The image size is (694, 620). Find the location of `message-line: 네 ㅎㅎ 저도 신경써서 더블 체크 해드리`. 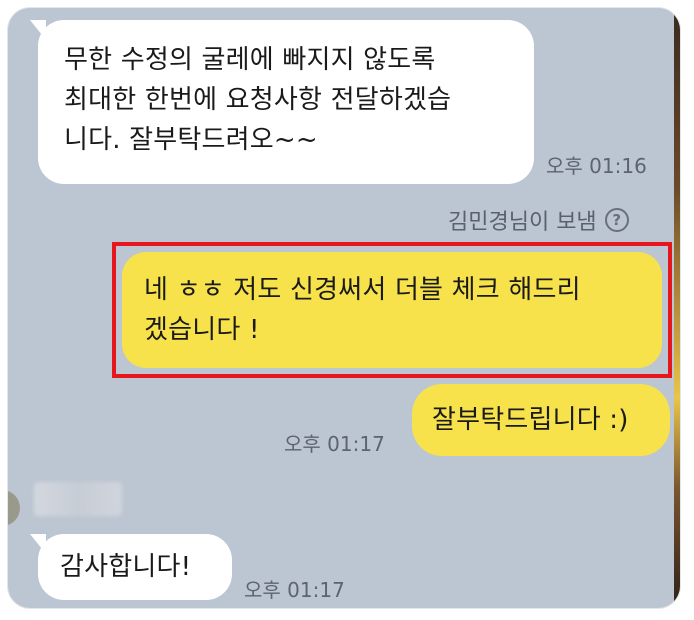

message-line: 네 ㅎㅎ 저도 신경써서 더블 체크 해드리 is located at coordinates (362, 290).